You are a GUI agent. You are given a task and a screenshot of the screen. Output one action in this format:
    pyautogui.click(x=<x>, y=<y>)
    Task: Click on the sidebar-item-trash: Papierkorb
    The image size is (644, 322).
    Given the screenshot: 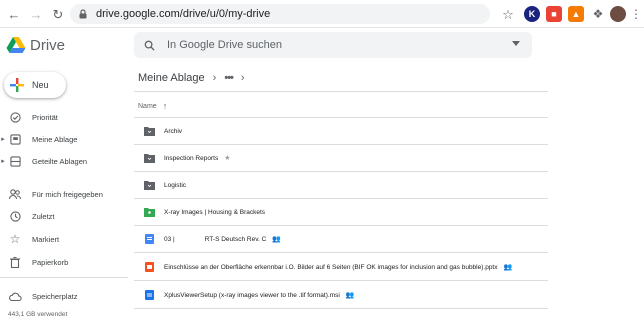 What is the action you would take?
    pyautogui.click(x=64, y=262)
    